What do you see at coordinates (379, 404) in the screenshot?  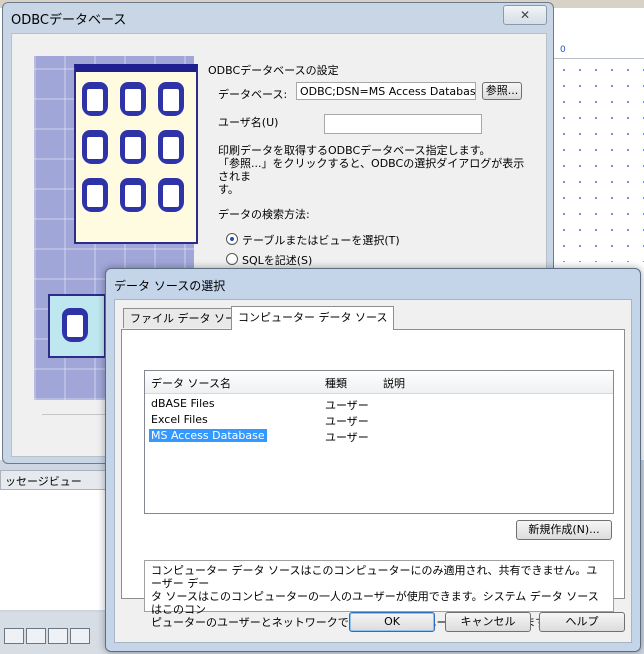 I see `list-item: dBASE Files ユーザー` at bounding box center [379, 404].